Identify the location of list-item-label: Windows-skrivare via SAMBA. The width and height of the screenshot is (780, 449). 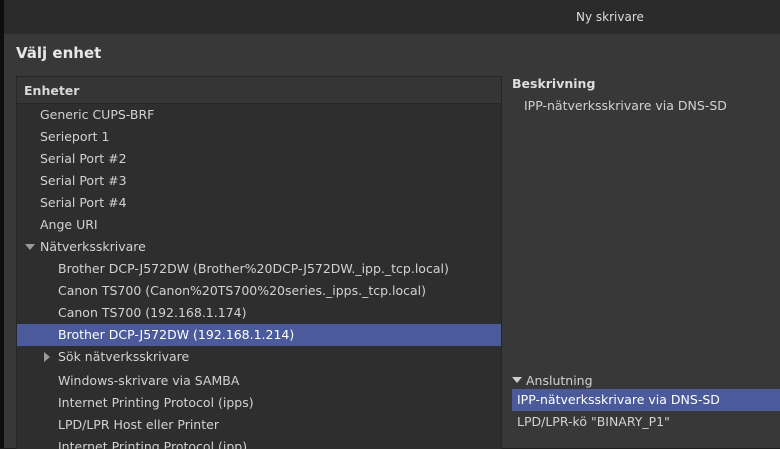
(149, 380).